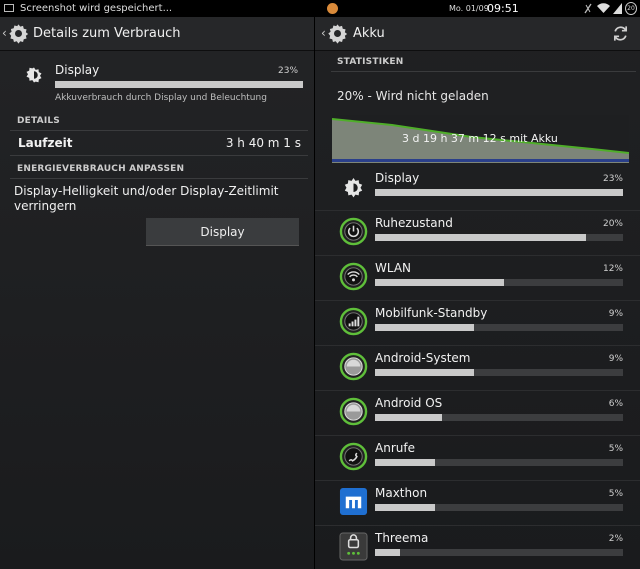 This screenshot has width=640, height=569. I want to click on battery-history-graph: 3 d 19 h 37 m 12 s mit Akku, so click(480, 139).